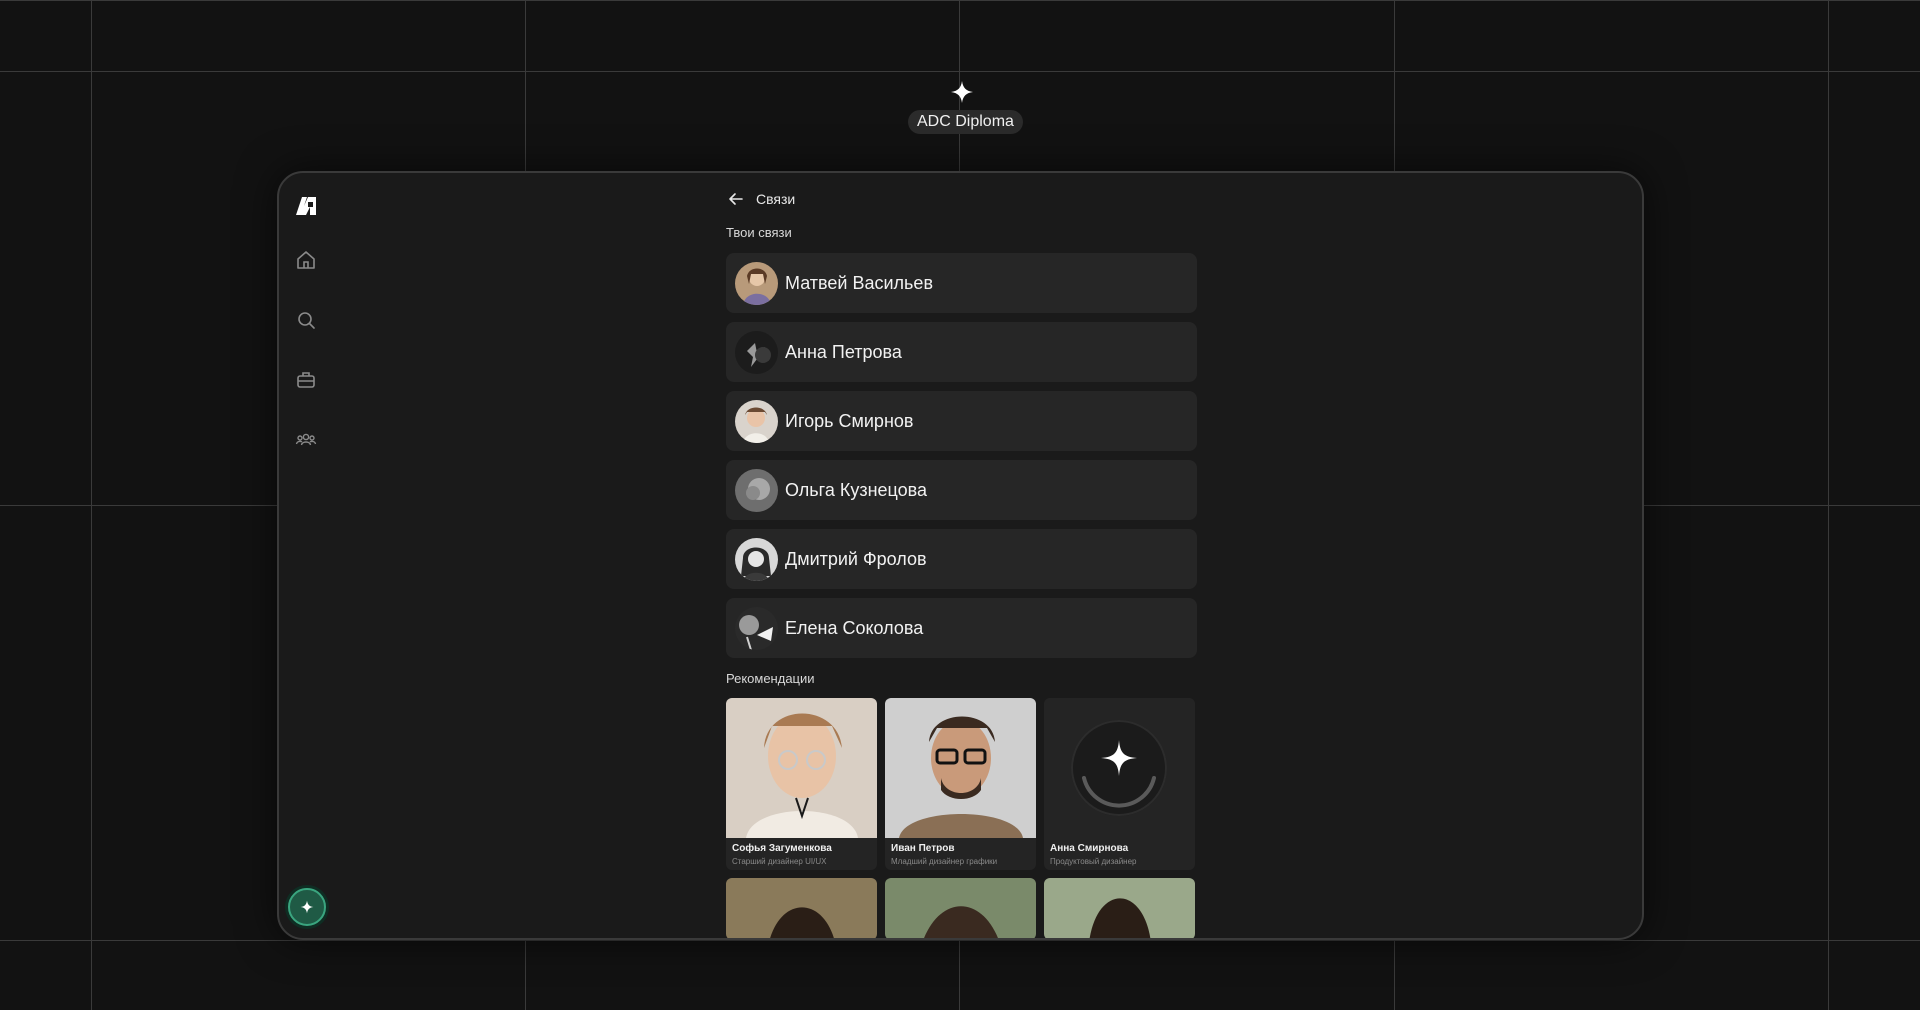  What do you see at coordinates (306, 260) in the screenshot?
I see `home-icon` at bounding box center [306, 260].